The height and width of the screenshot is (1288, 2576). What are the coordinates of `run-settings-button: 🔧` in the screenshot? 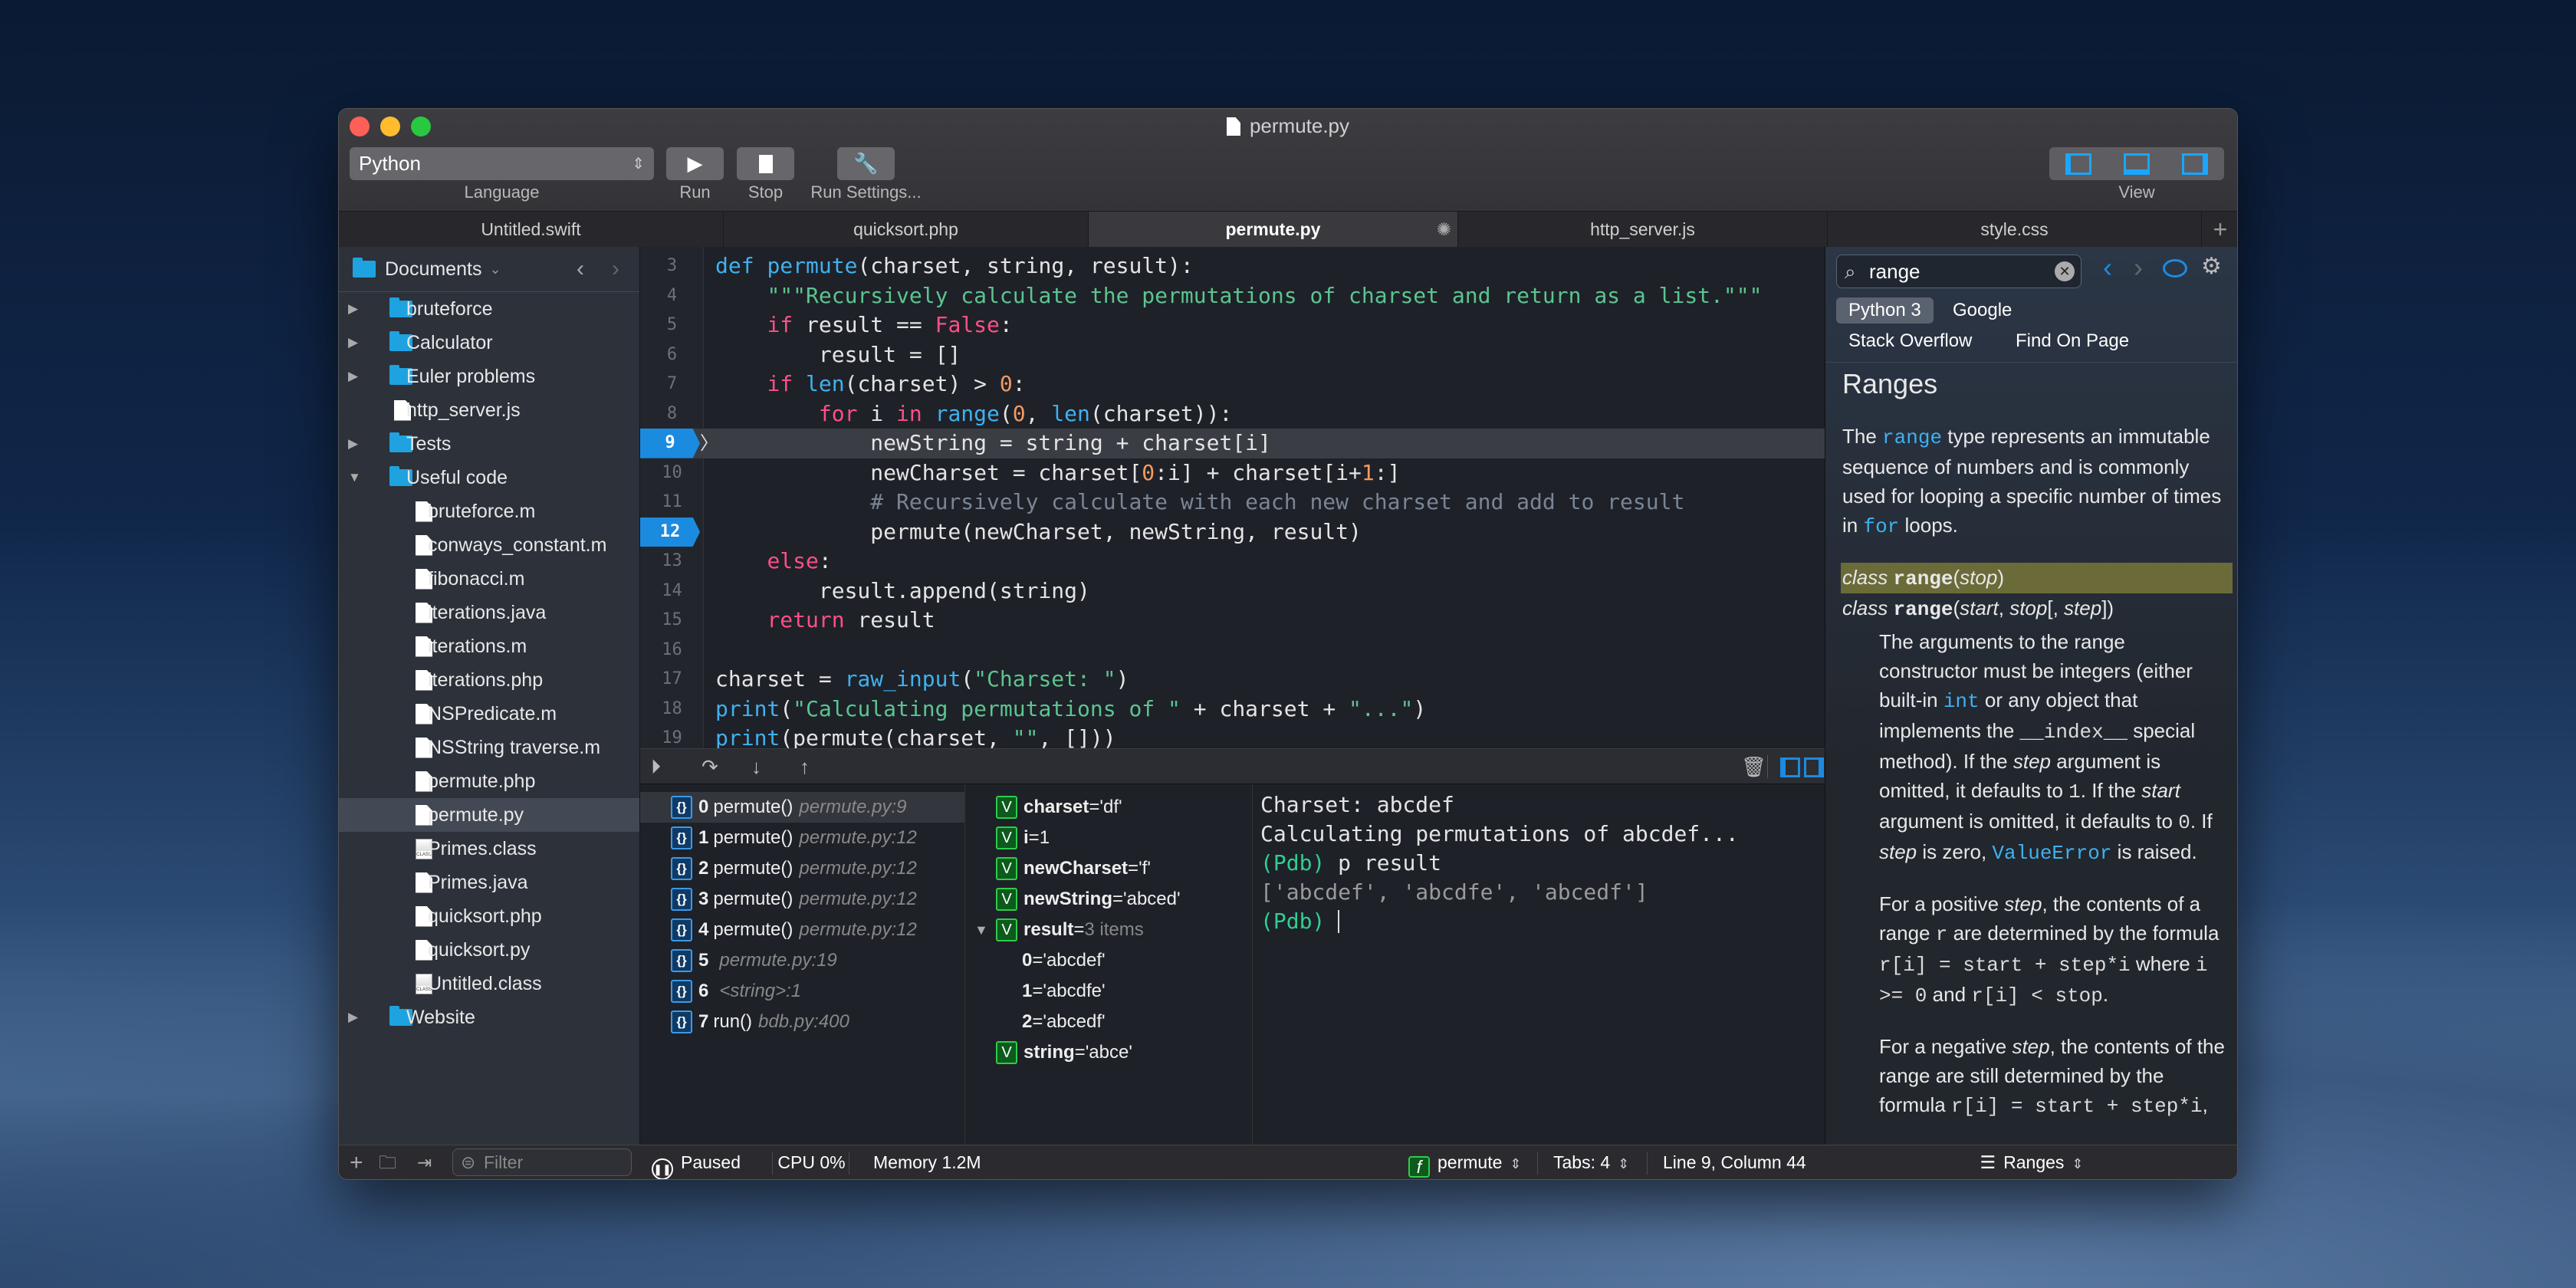 It's located at (866, 164).